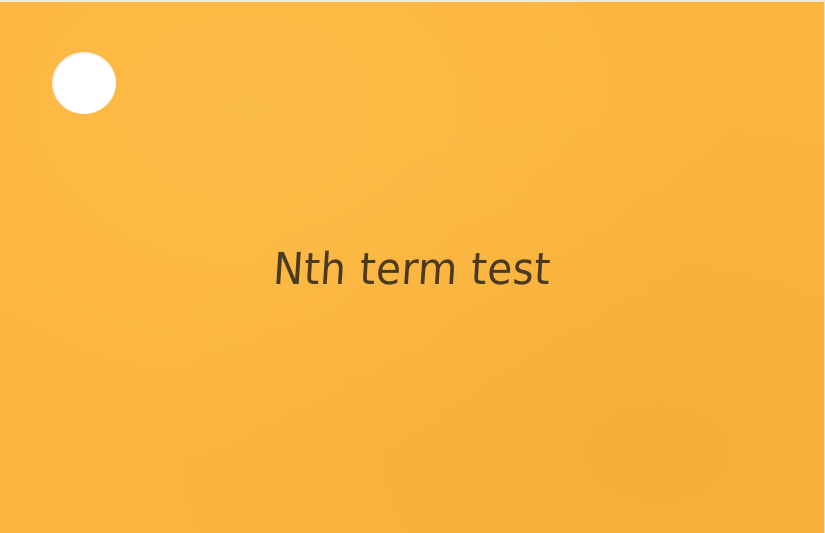  I want to click on card-title: Nth term test, so click(412, 269).